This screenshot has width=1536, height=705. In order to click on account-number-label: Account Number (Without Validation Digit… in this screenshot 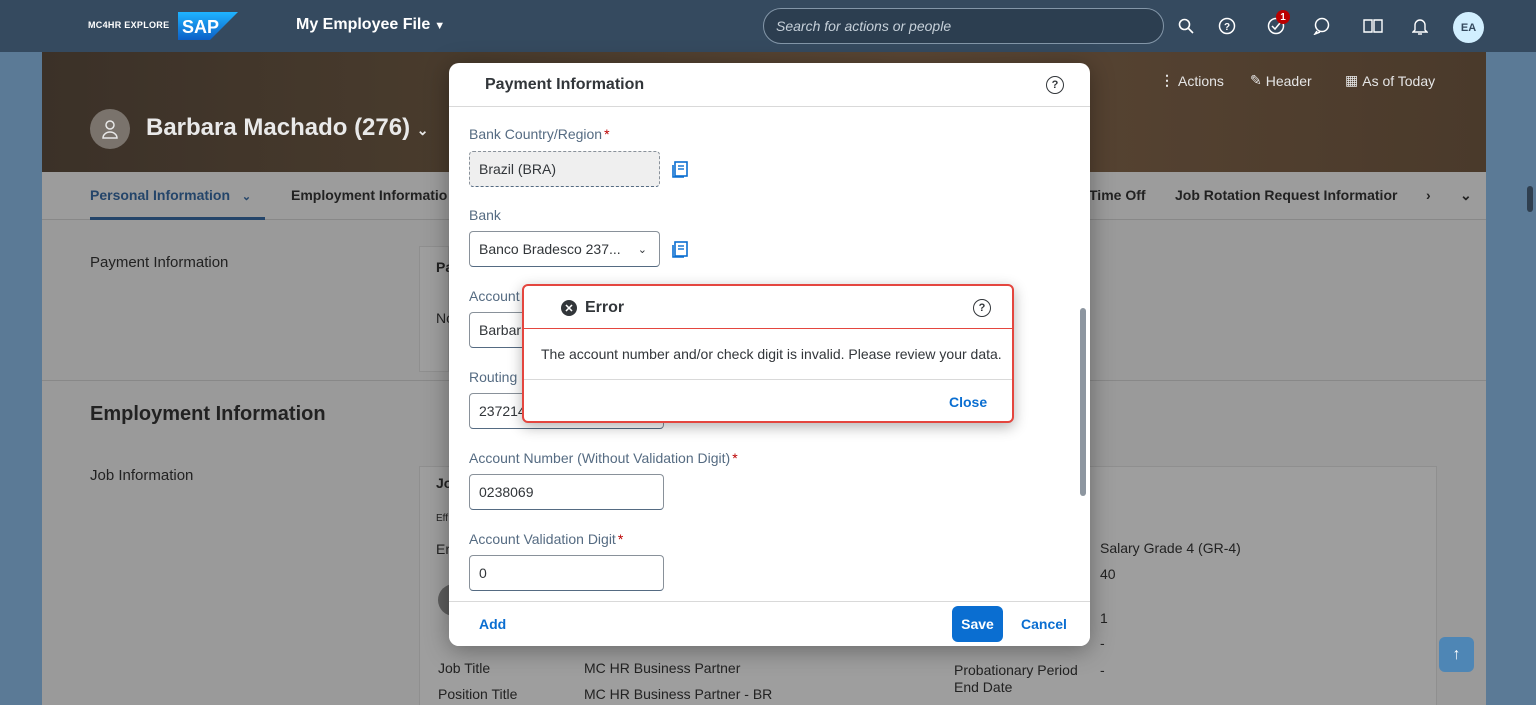, I will do `click(603, 458)`.